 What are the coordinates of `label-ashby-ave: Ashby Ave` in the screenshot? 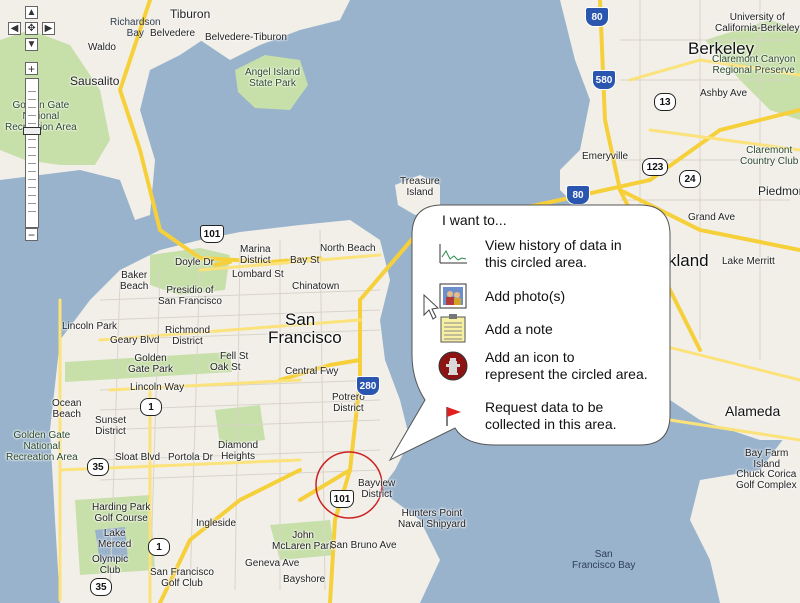 It's located at (724, 93).